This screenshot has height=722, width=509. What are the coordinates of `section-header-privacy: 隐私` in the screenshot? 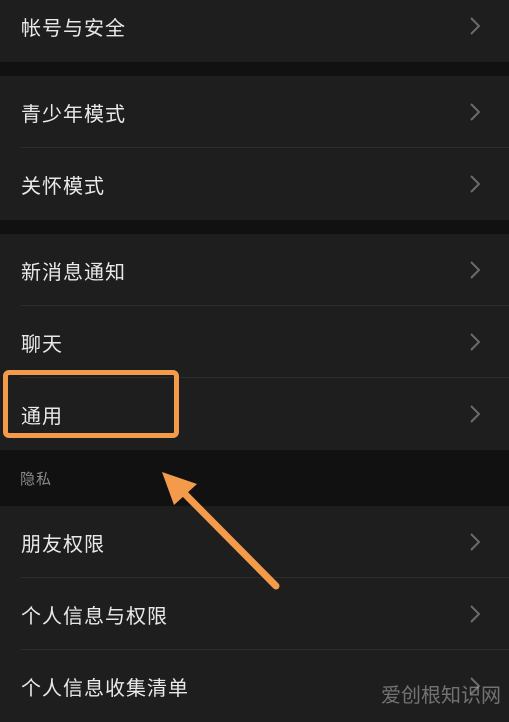 It's located at (254, 478).